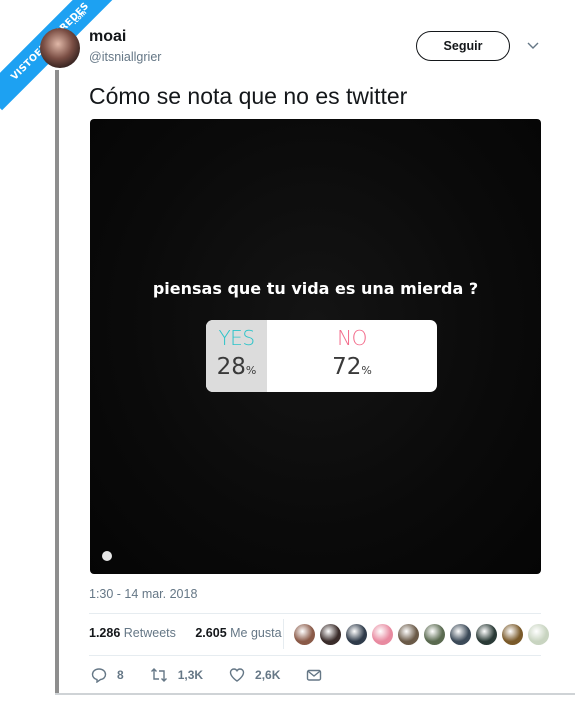  I want to click on like-button: 2,6K, so click(254, 675).